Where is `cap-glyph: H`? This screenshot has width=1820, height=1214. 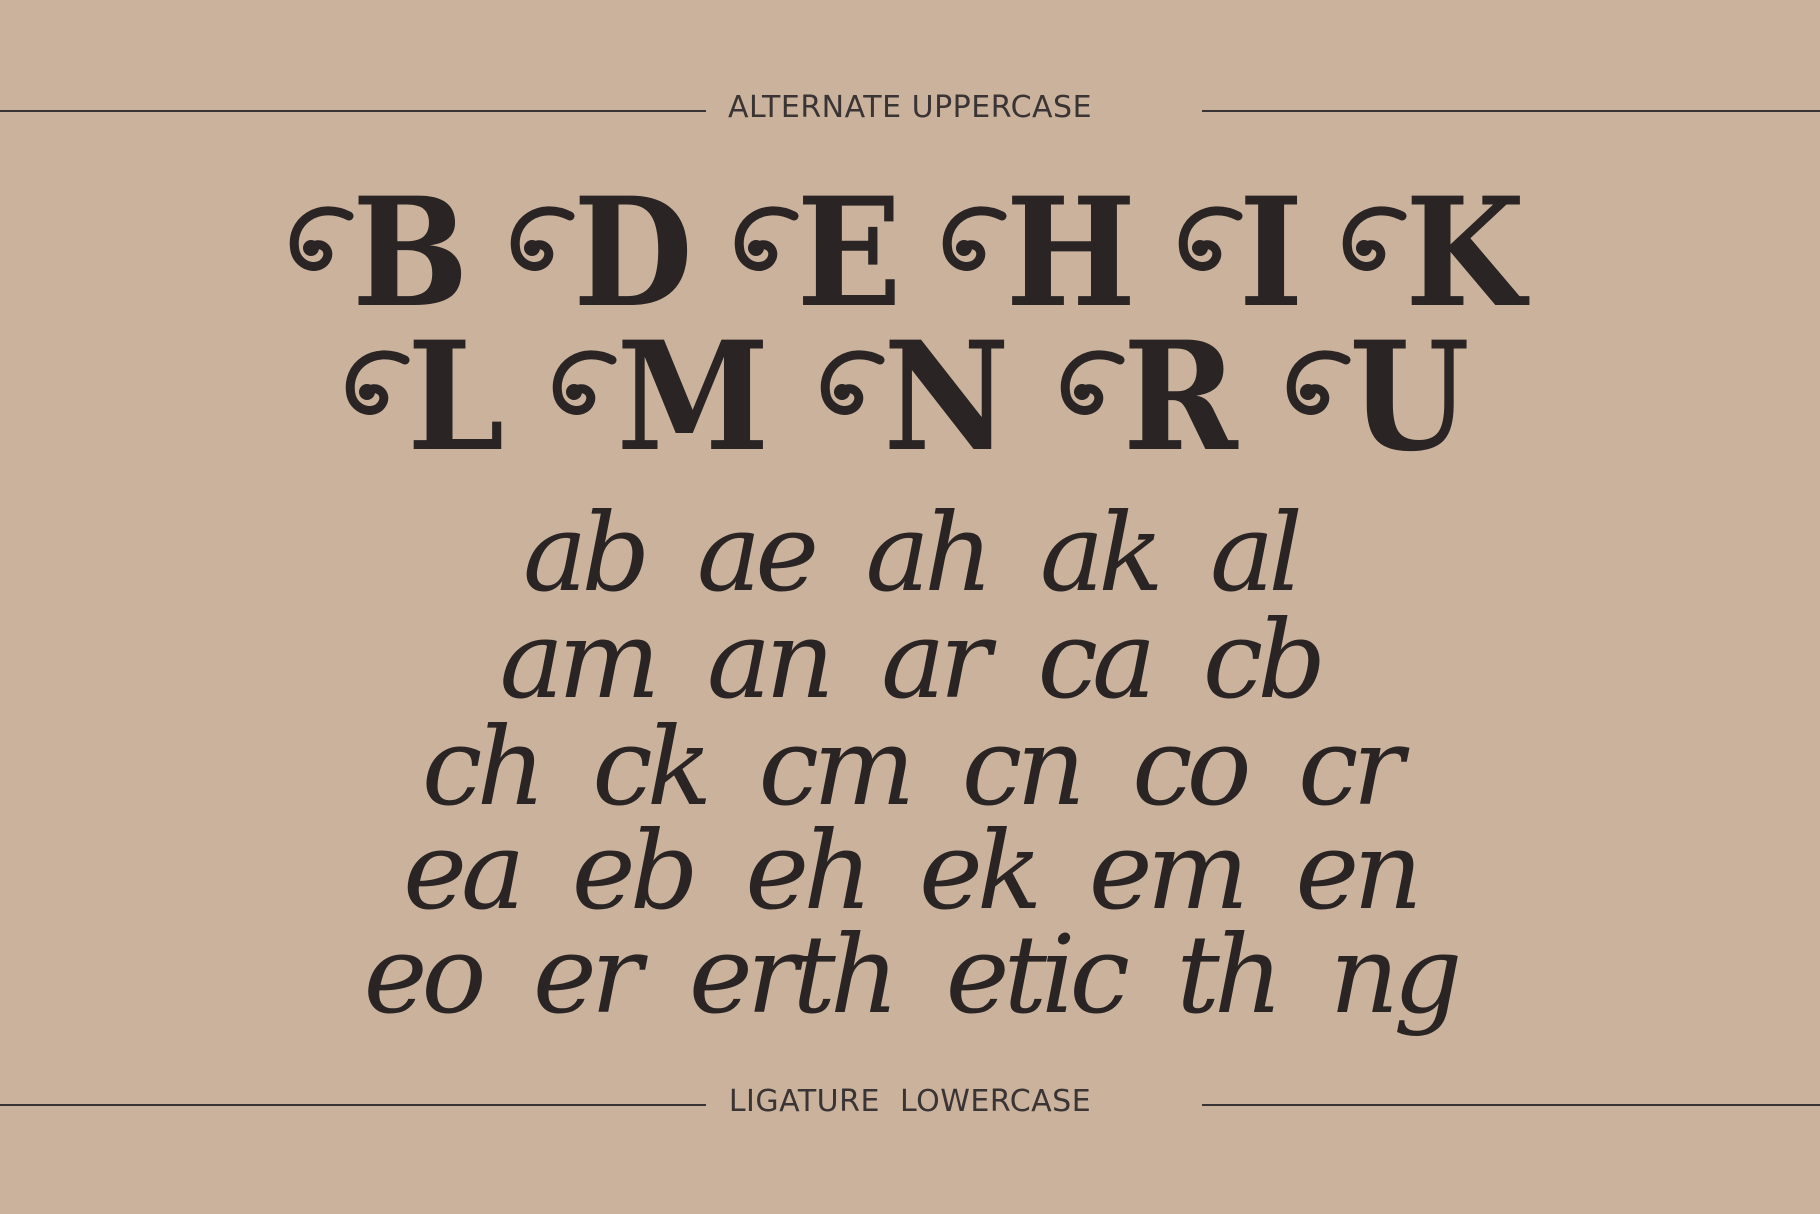
cap-glyph: H is located at coordinates (1071, 253).